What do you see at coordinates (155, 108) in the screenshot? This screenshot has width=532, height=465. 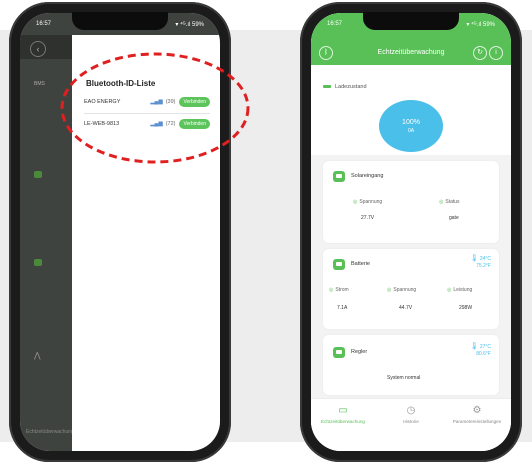 I see `annotation-ellipse` at bounding box center [155, 108].